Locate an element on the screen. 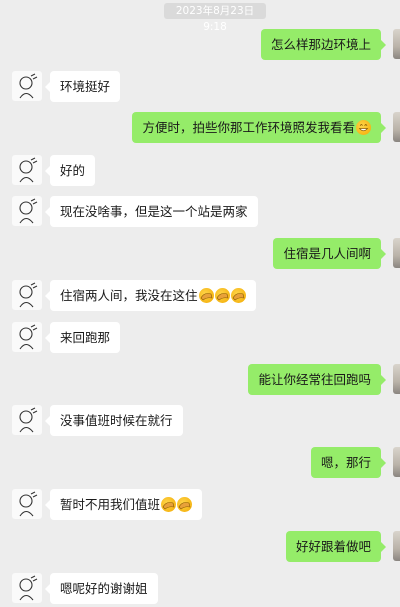 This screenshot has width=400, height=607. message-bubble: 住宿是几人间啊 is located at coordinates (329, 253).